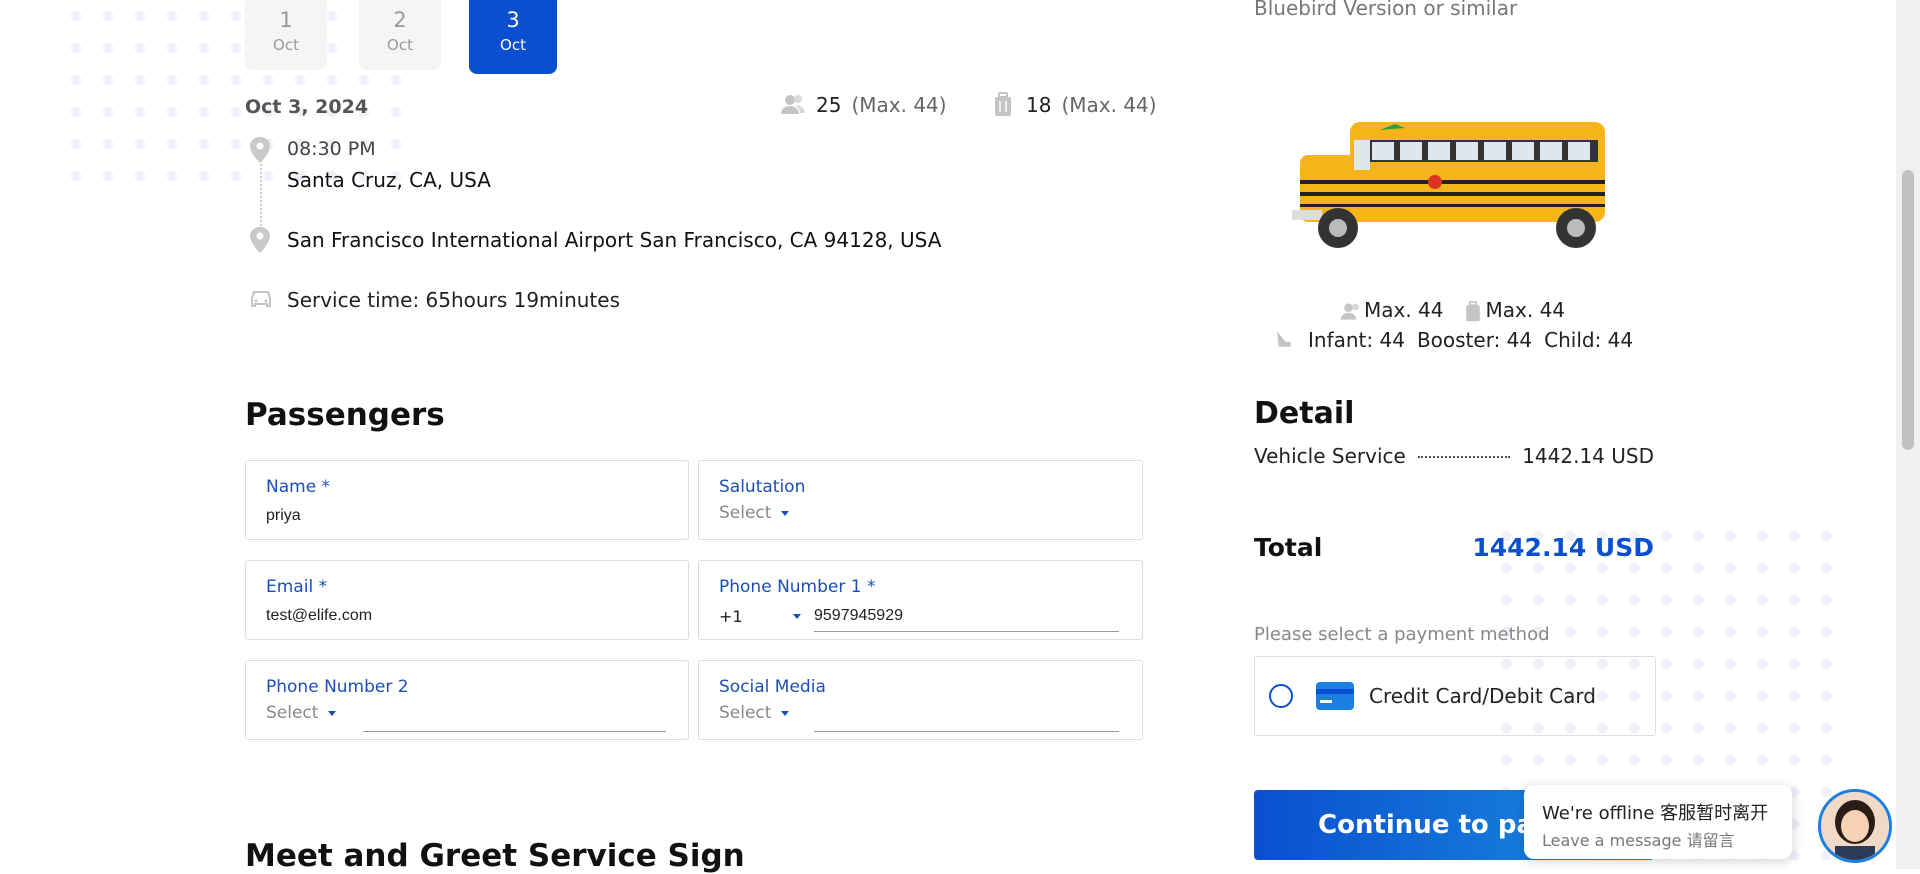 The width and height of the screenshot is (1920, 874). I want to click on phone1-country-code: +1, so click(731, 616).